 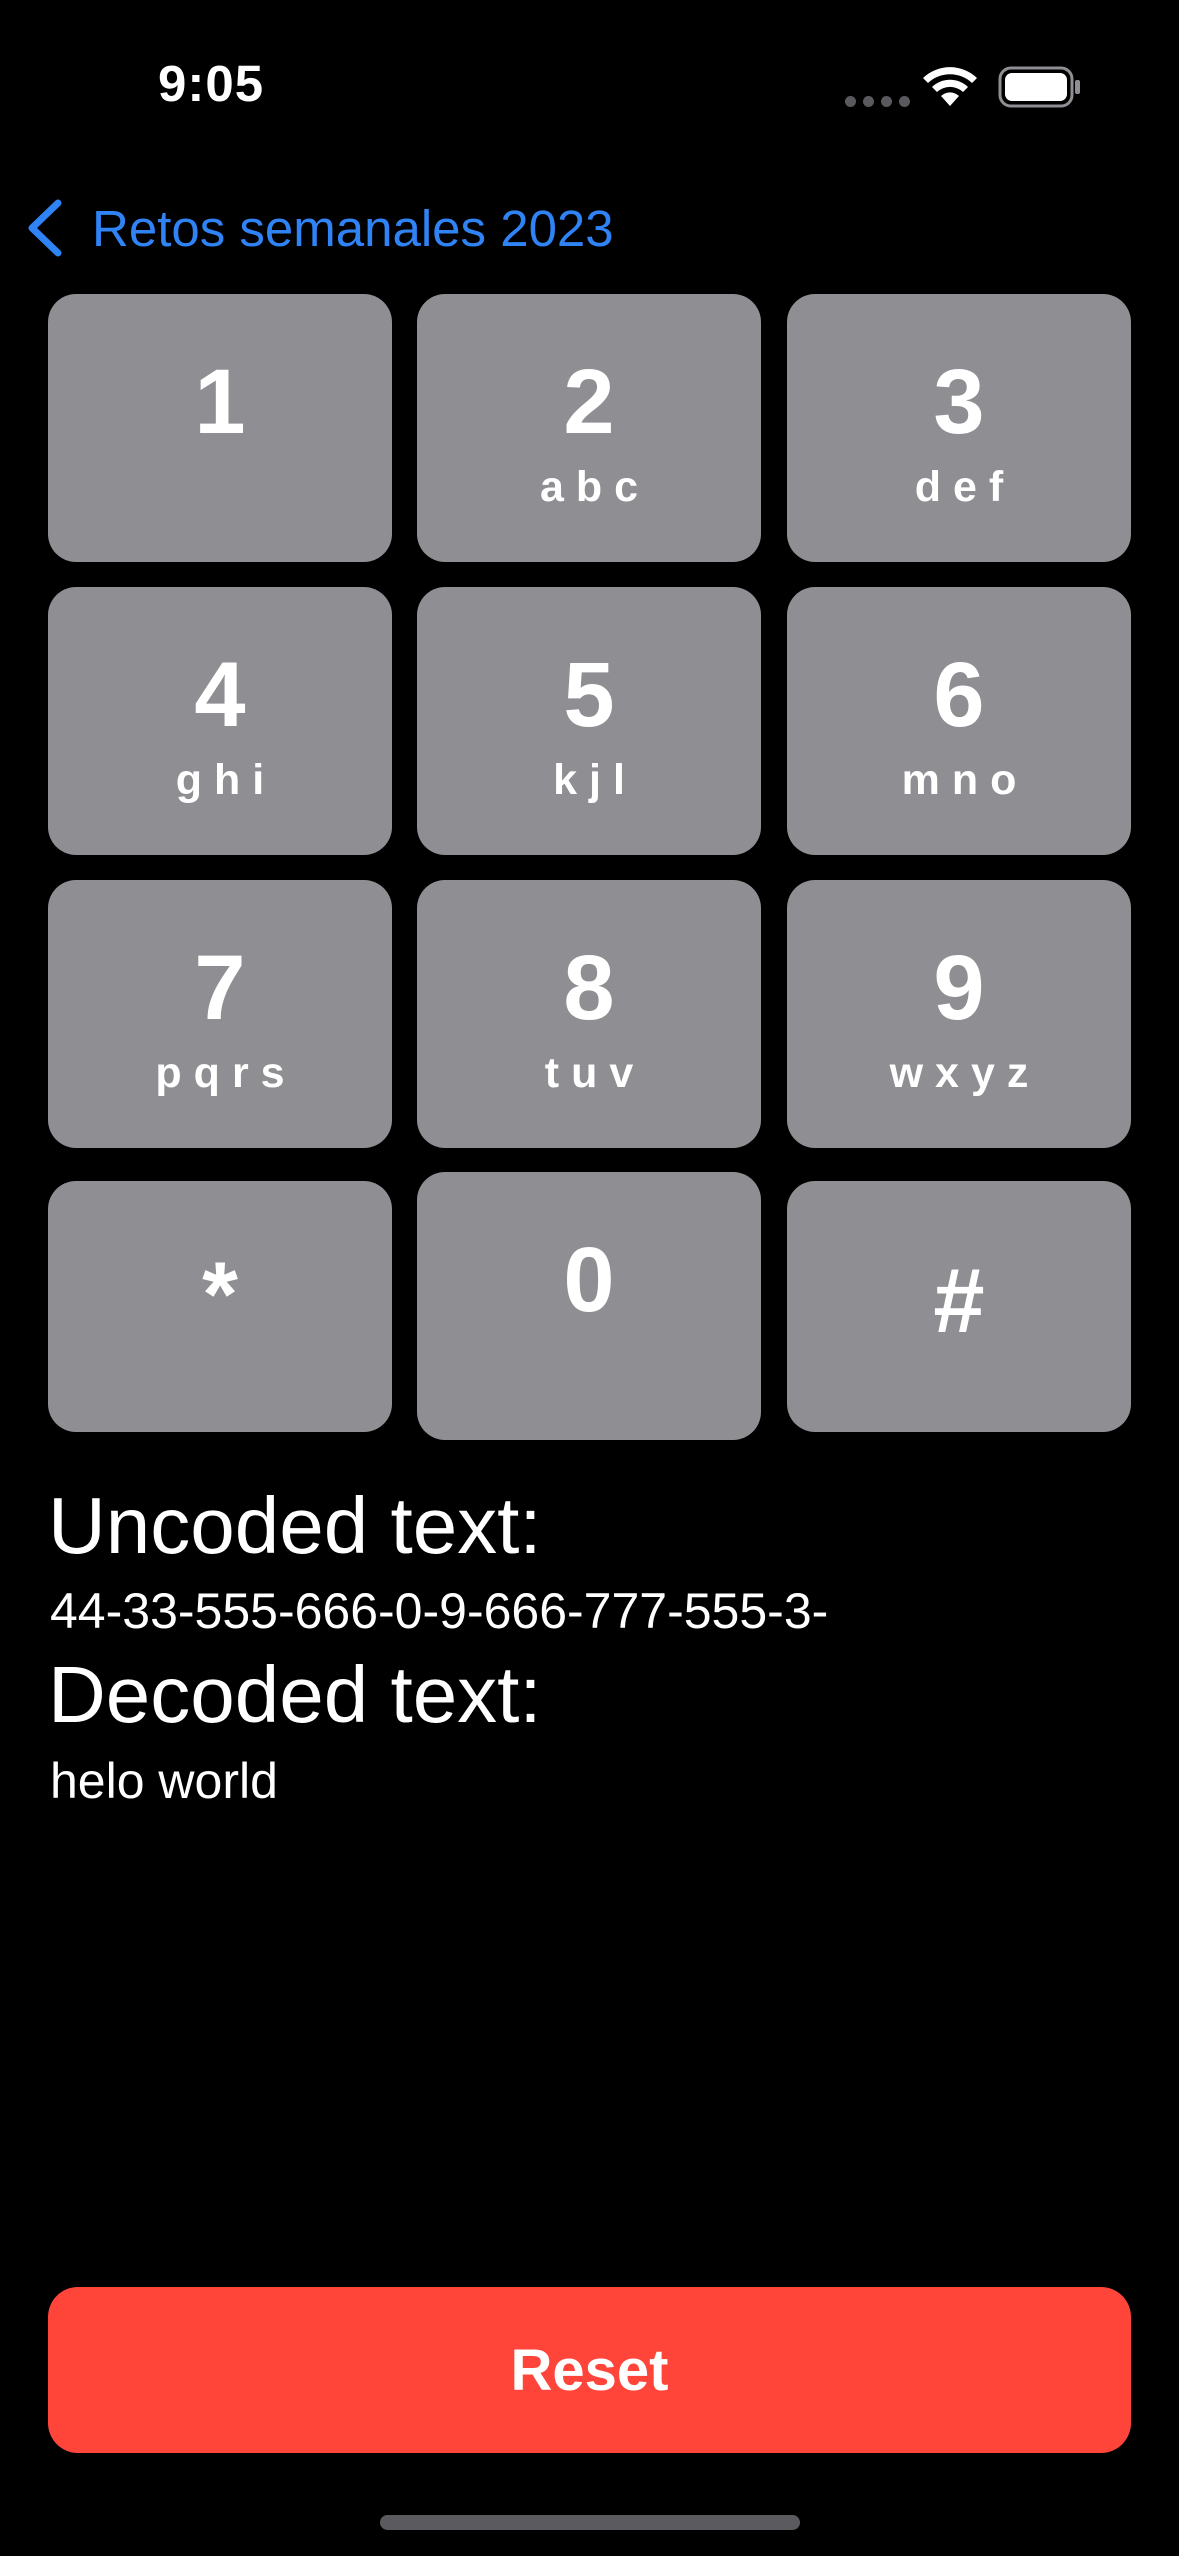 What do you see at coordinates (220, 1295) in the screenshot?
I see `key-digit: *` at bounding box center [220, 1295].